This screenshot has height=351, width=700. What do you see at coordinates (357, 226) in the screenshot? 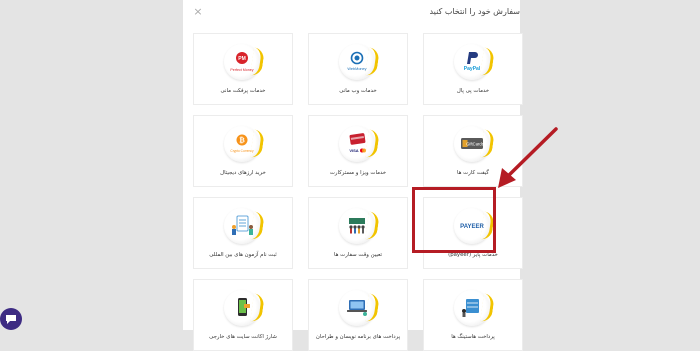
I see `embassy-people-icon` at bounding box center [357, 226].